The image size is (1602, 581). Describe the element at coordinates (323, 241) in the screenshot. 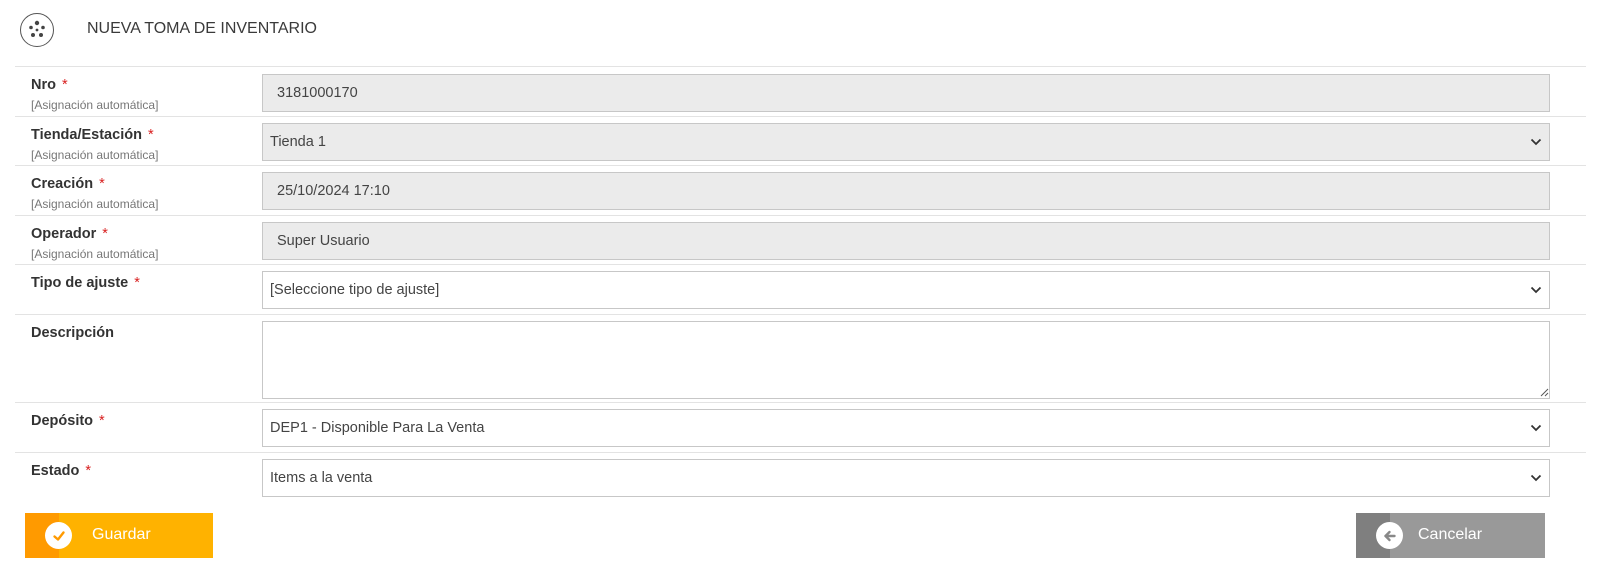

I see `operador-value: Super Usuario` at that location.